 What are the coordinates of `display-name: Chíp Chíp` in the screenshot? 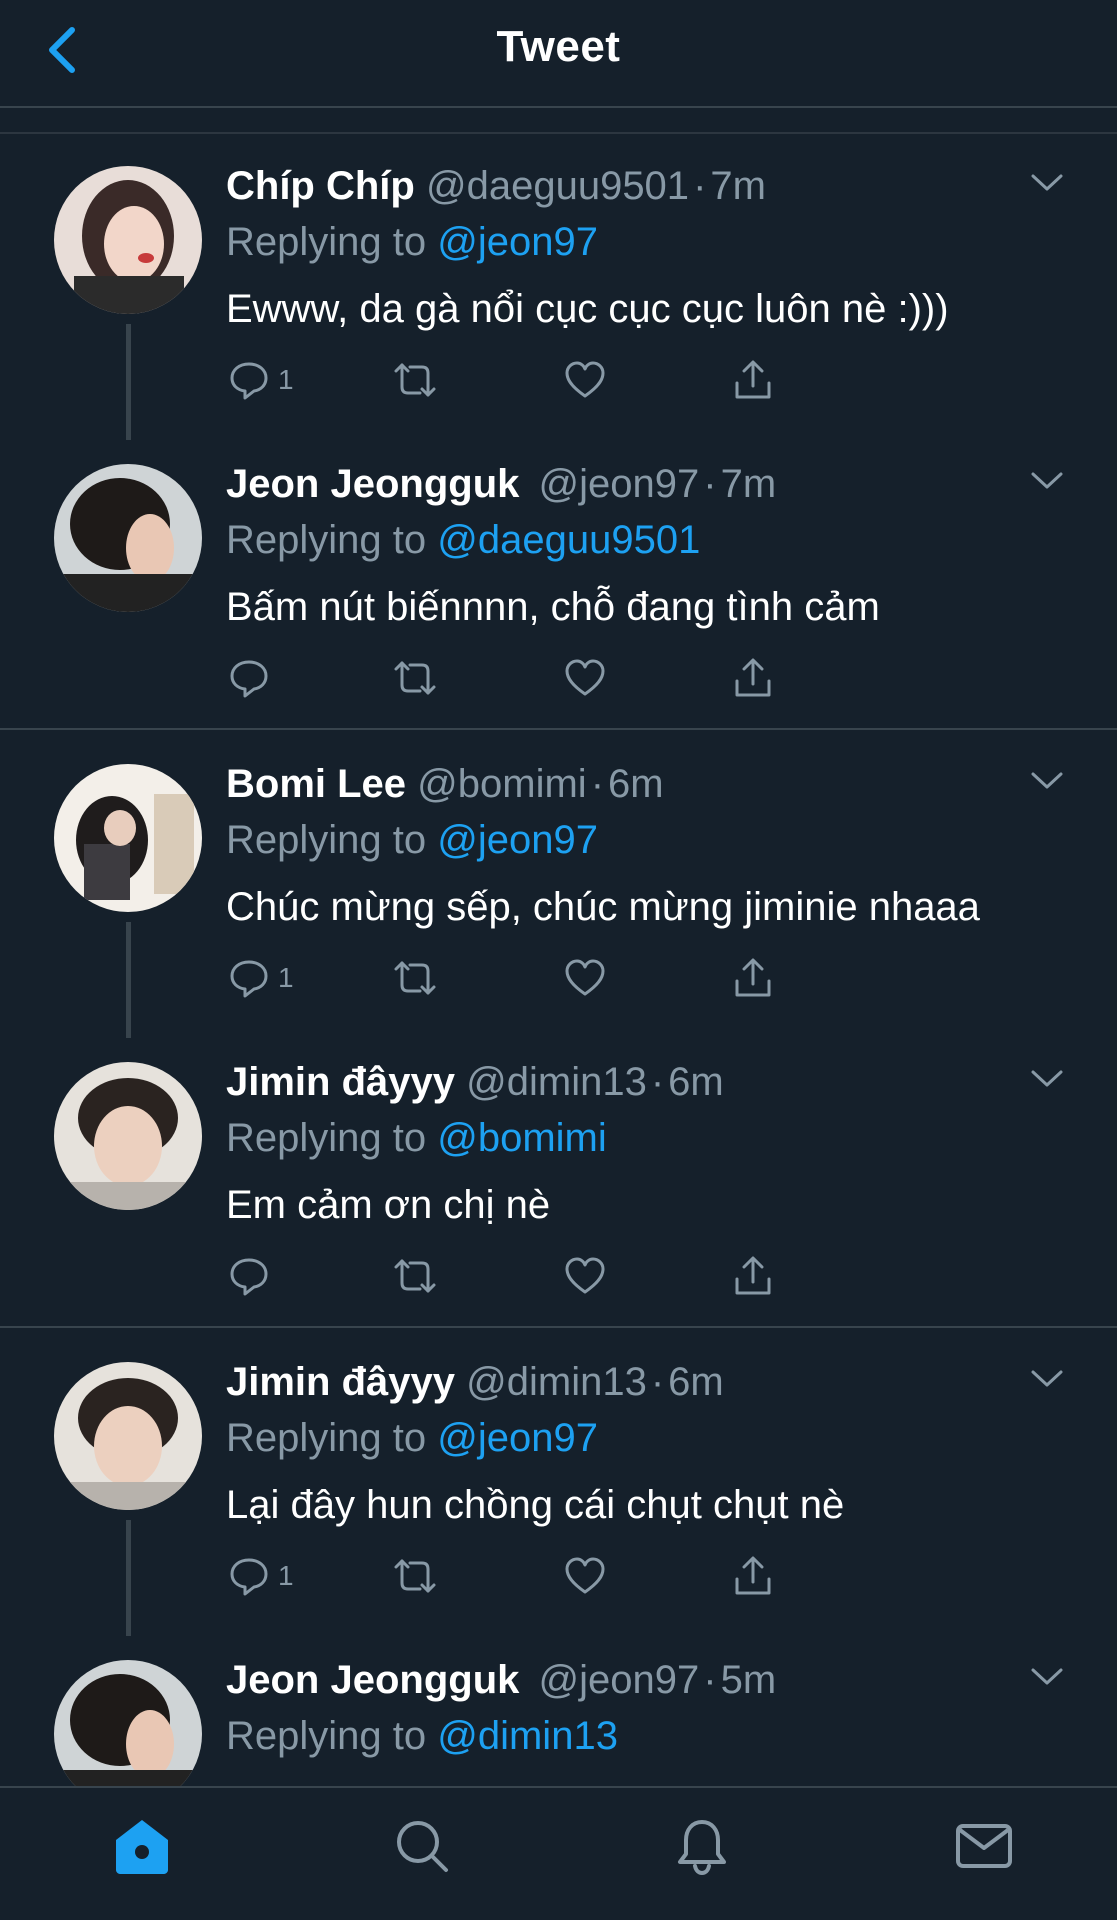 It's located at (320, 186).